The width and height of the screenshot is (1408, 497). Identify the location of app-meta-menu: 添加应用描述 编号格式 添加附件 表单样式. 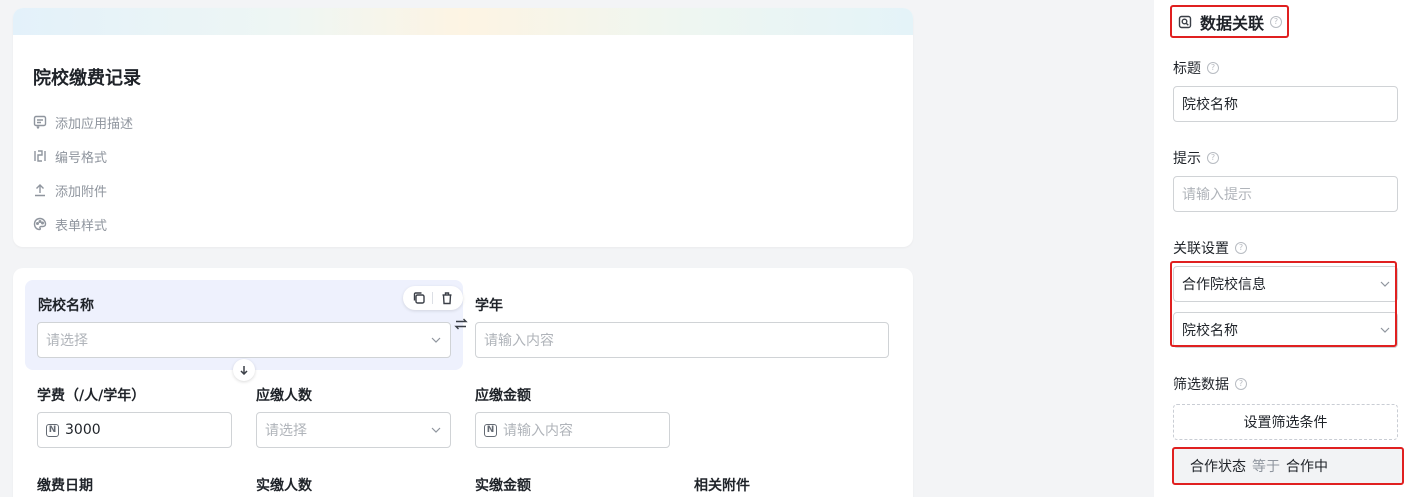
(83, 173).